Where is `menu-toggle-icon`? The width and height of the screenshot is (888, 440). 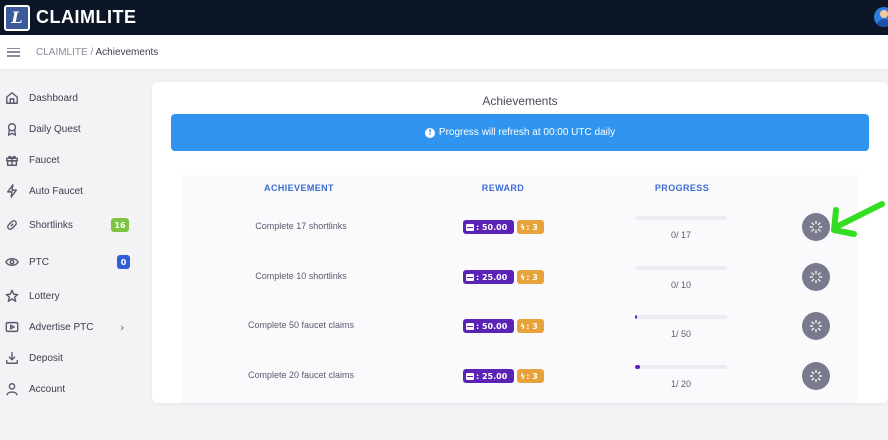 menu-toggle-icon is located at coordinates (13, 52).